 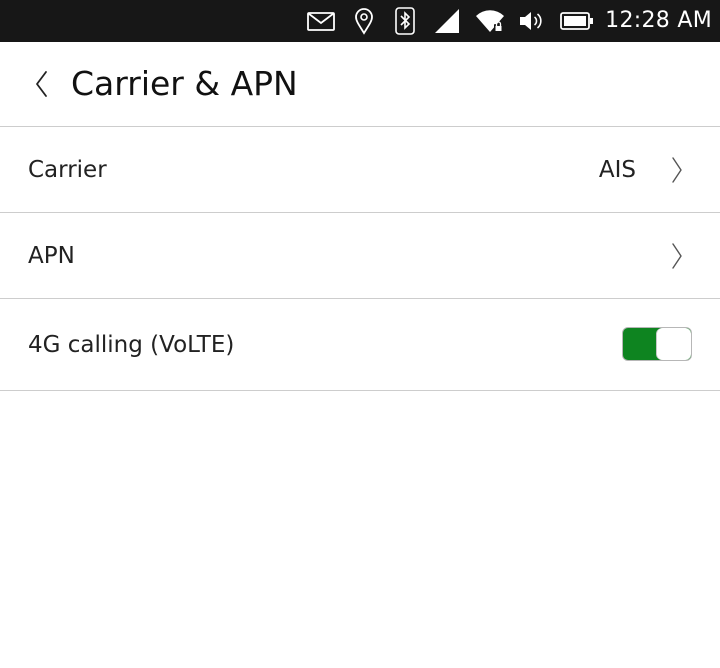 What do you see at coordinates (576, 21) in the screenshot?
I see `battery-icon` at bounding box center [576, 21].